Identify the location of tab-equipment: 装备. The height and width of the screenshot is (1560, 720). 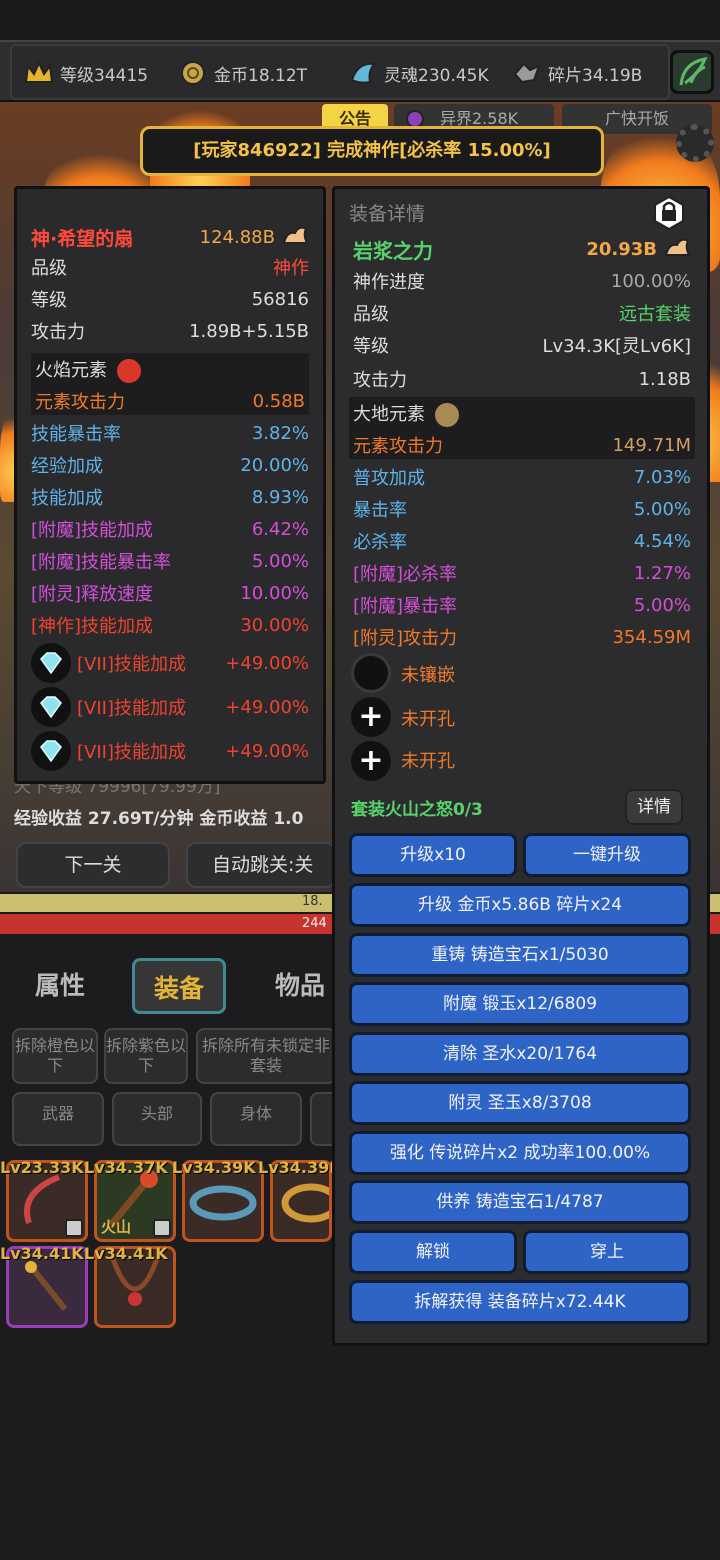
(179, 986).